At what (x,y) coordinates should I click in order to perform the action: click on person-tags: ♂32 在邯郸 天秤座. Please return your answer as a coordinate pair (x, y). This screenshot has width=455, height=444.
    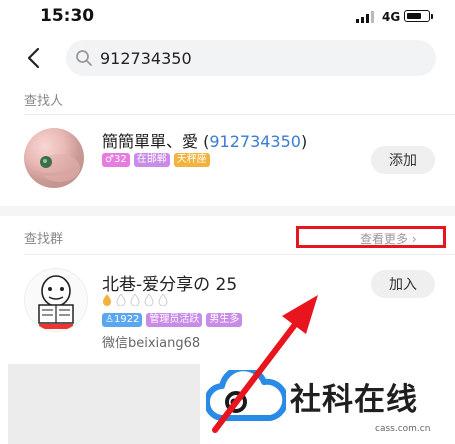
    Looking at the image, I should click on (156, 160).